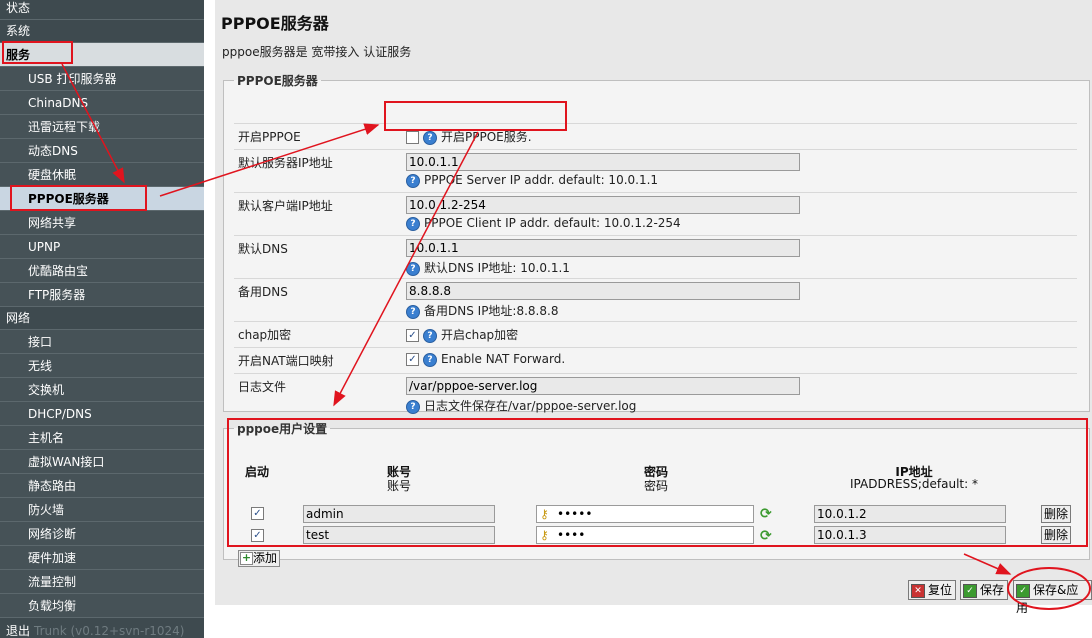  I want to click on add-user-button: + 添加, so click(259, 558).